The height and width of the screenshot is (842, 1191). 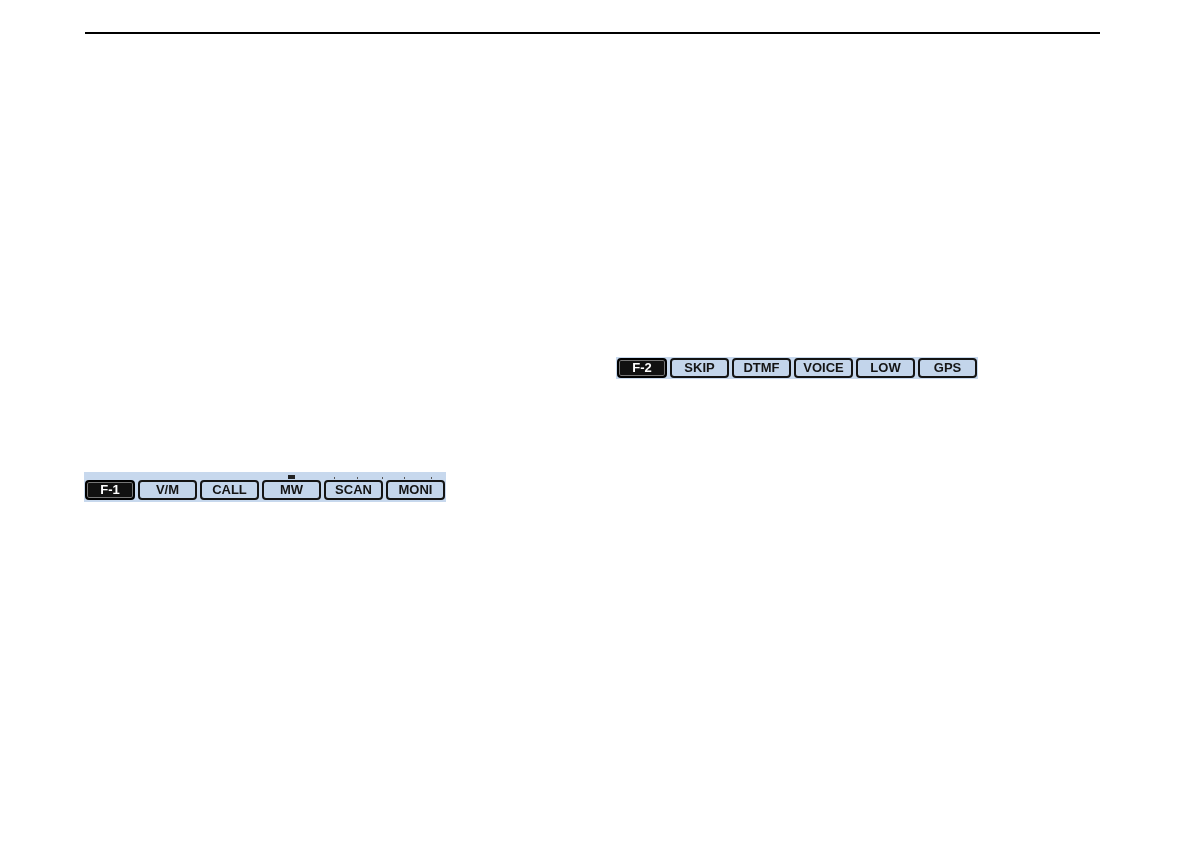 I want to click on function-key: GPS, so click(x=947, y=368).